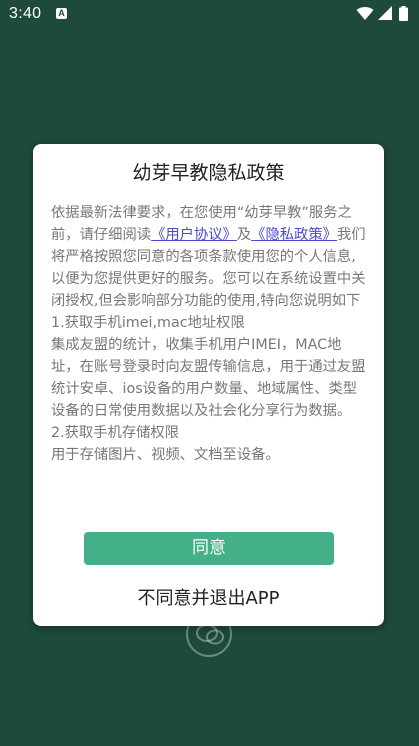 Image resolution: width=419 pixels, height=746 pixels. What do you see at coordinates (403, 13) in the screenshot?
I see `battery-icon` at bounding box center [403, 13].